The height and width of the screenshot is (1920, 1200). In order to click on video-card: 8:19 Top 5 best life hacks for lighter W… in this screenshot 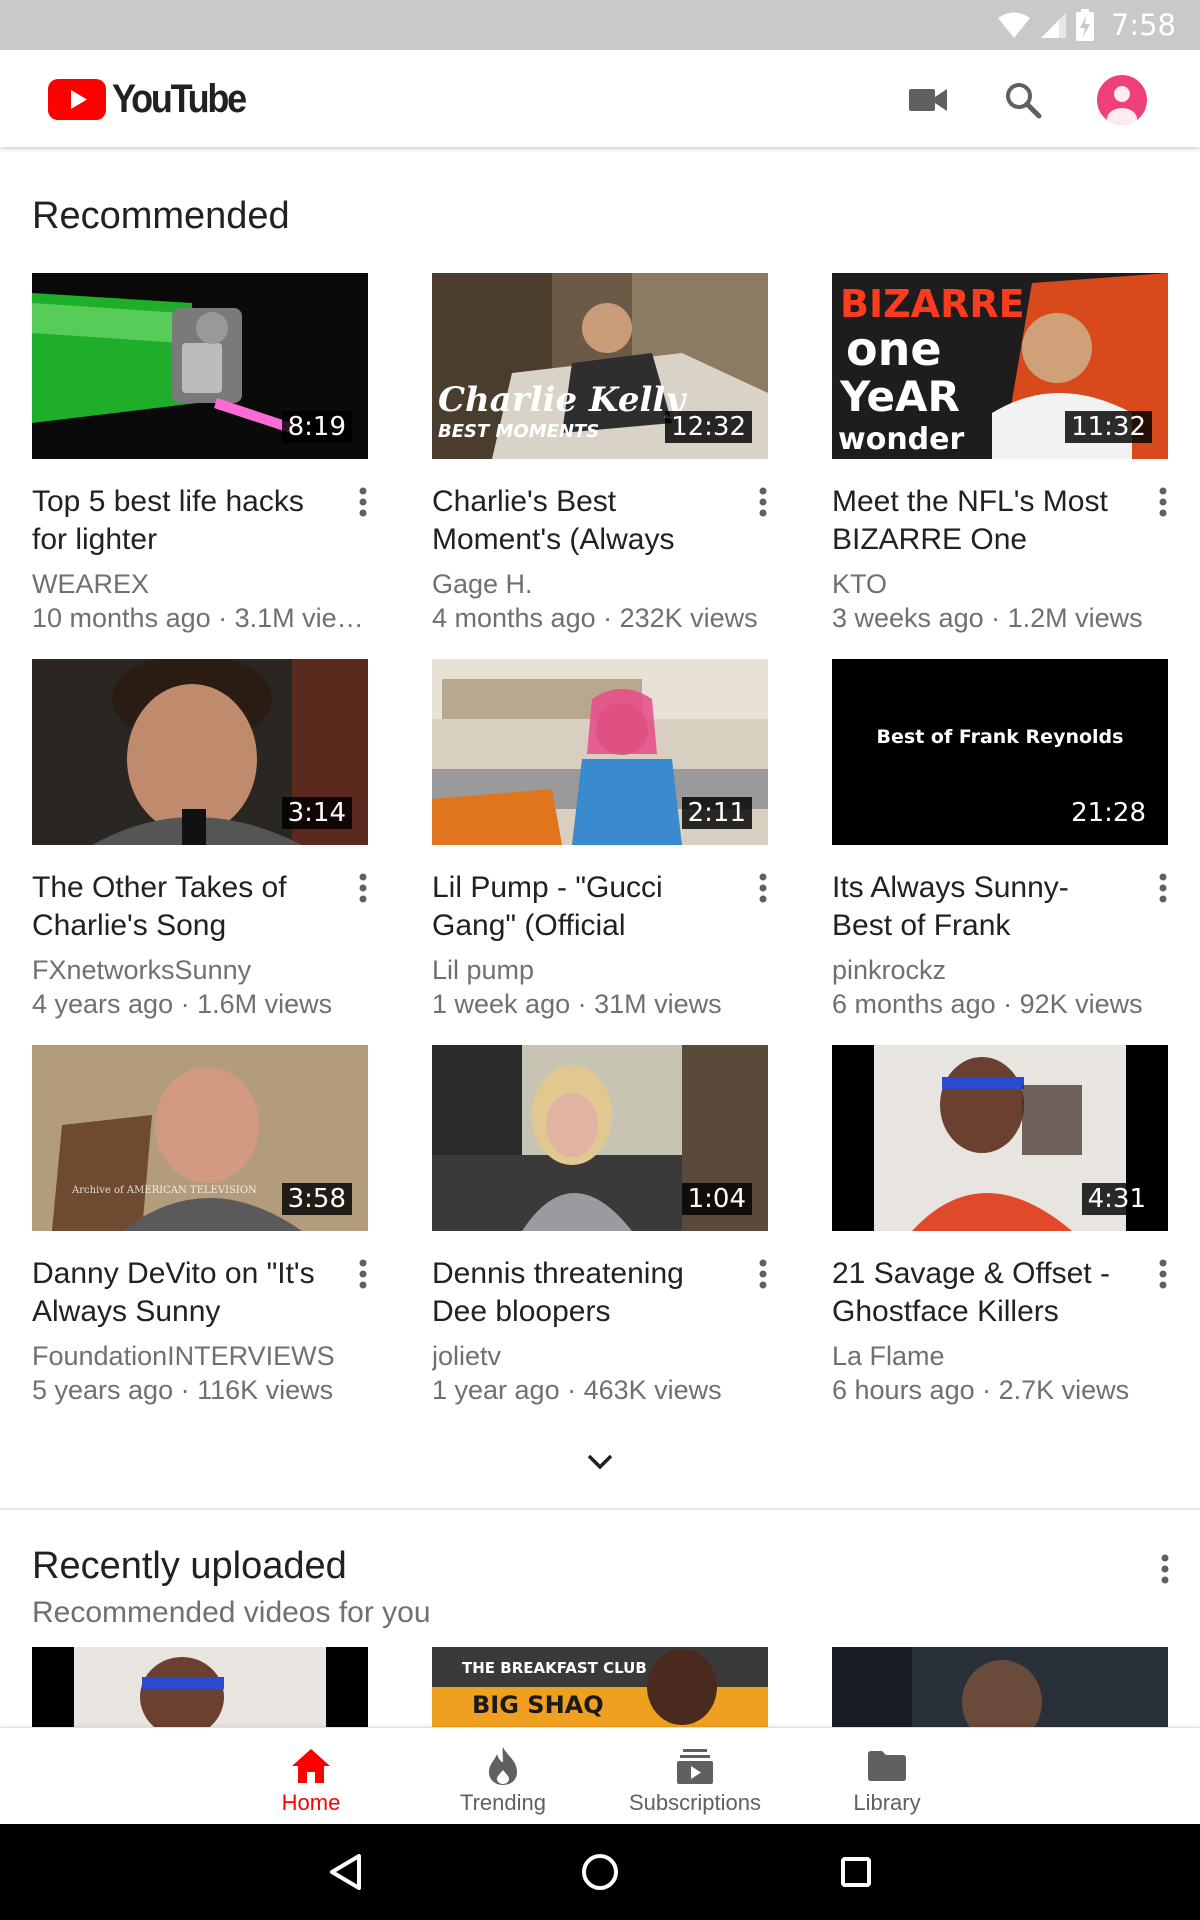, I will do `click(200, 458)`.